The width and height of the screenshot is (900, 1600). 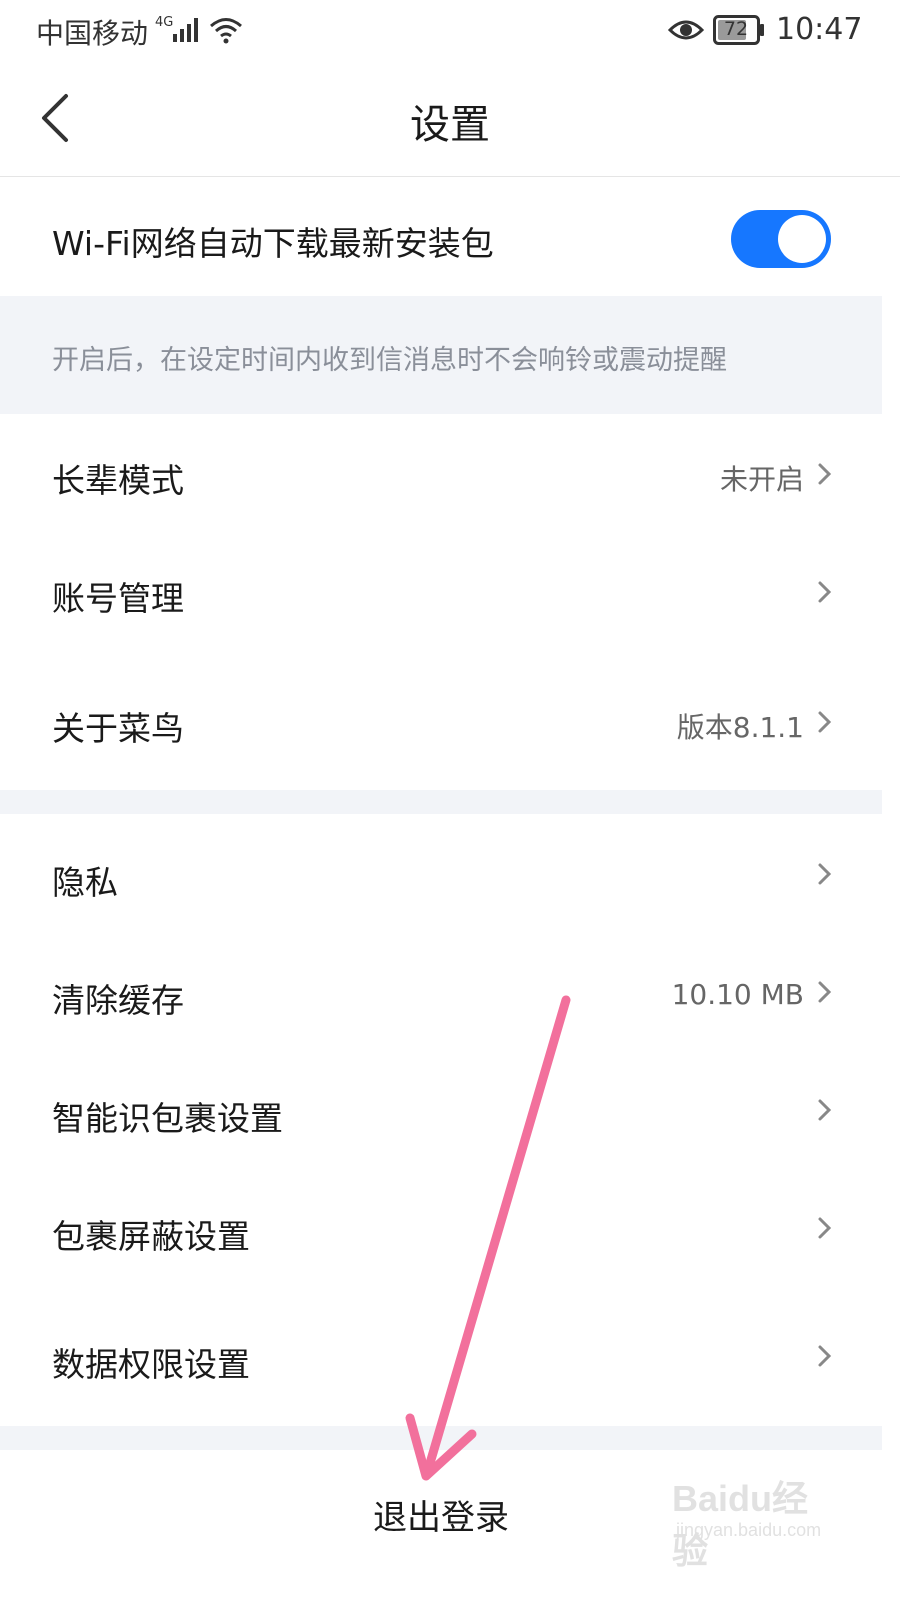 What do you see at coordinates (740, 727) in the screenshot?
I see `version-value: 版本8.1.1` at bounding box center [740, 727].